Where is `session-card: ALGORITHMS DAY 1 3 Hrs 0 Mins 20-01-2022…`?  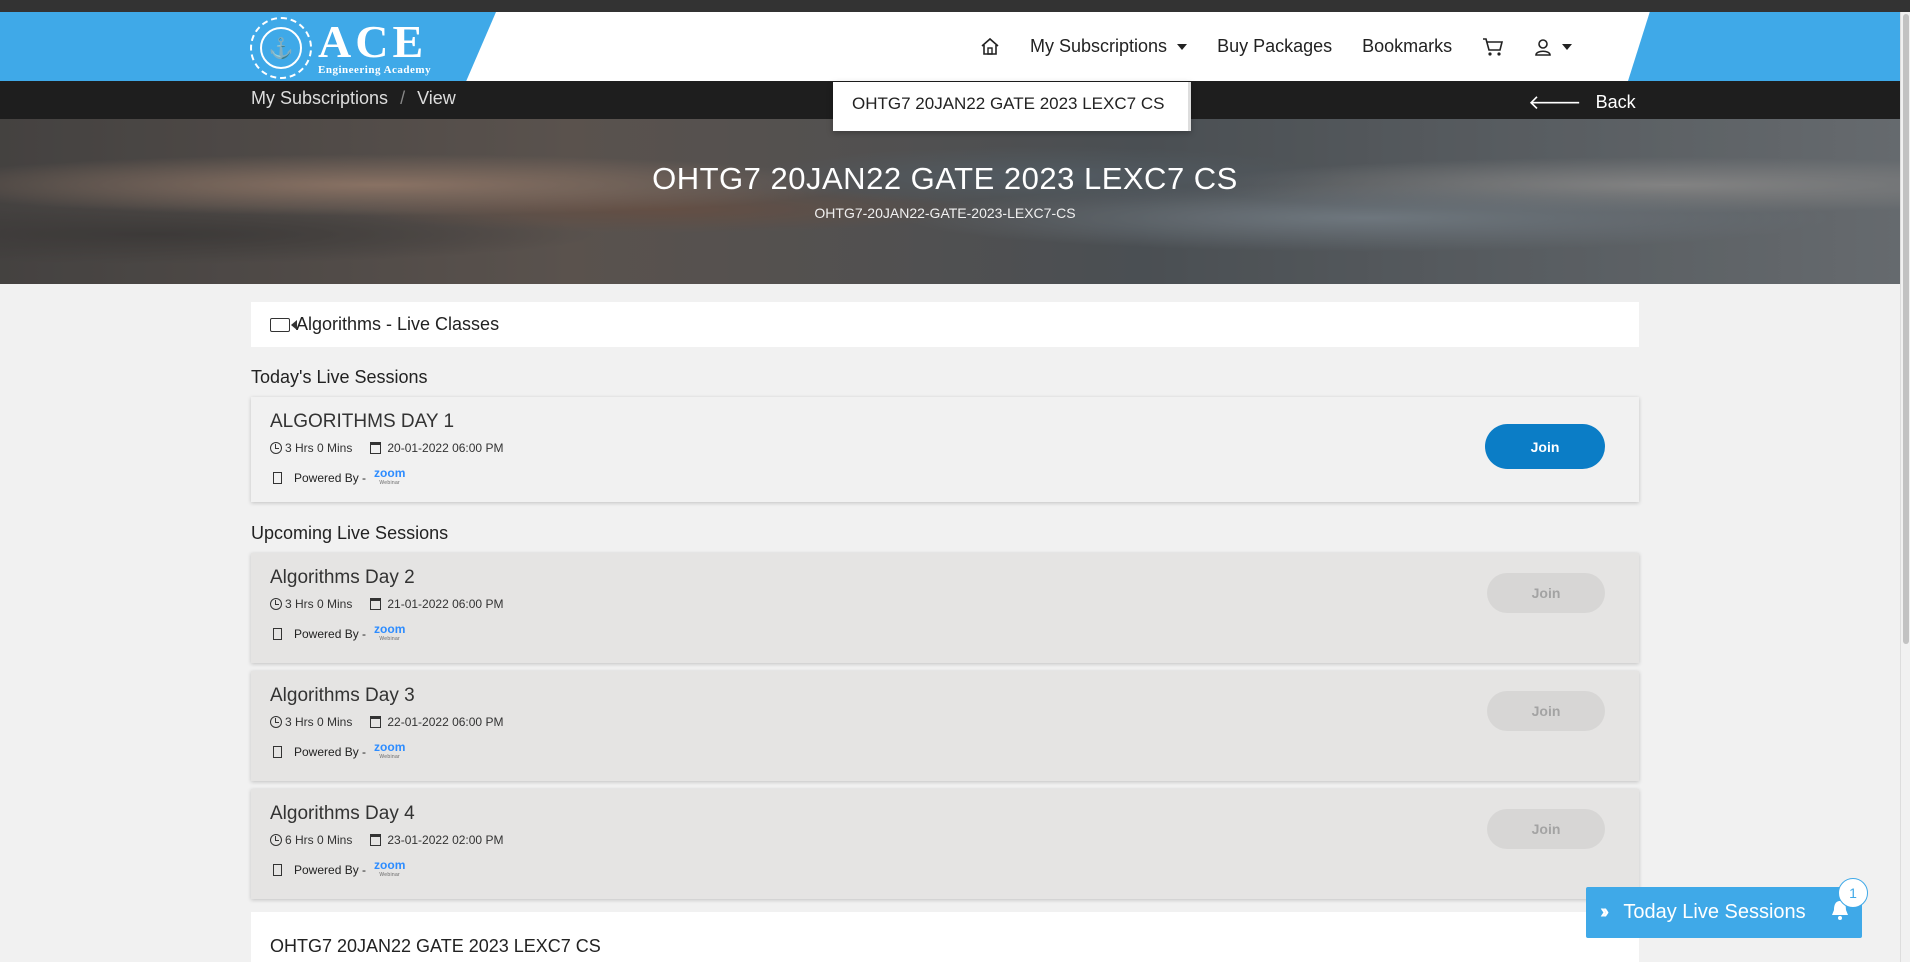
session-card: ALGORITHMS DAY 1 3 Hrs 0 Mins 20-01-2022… is located at coordinates (945, 449).